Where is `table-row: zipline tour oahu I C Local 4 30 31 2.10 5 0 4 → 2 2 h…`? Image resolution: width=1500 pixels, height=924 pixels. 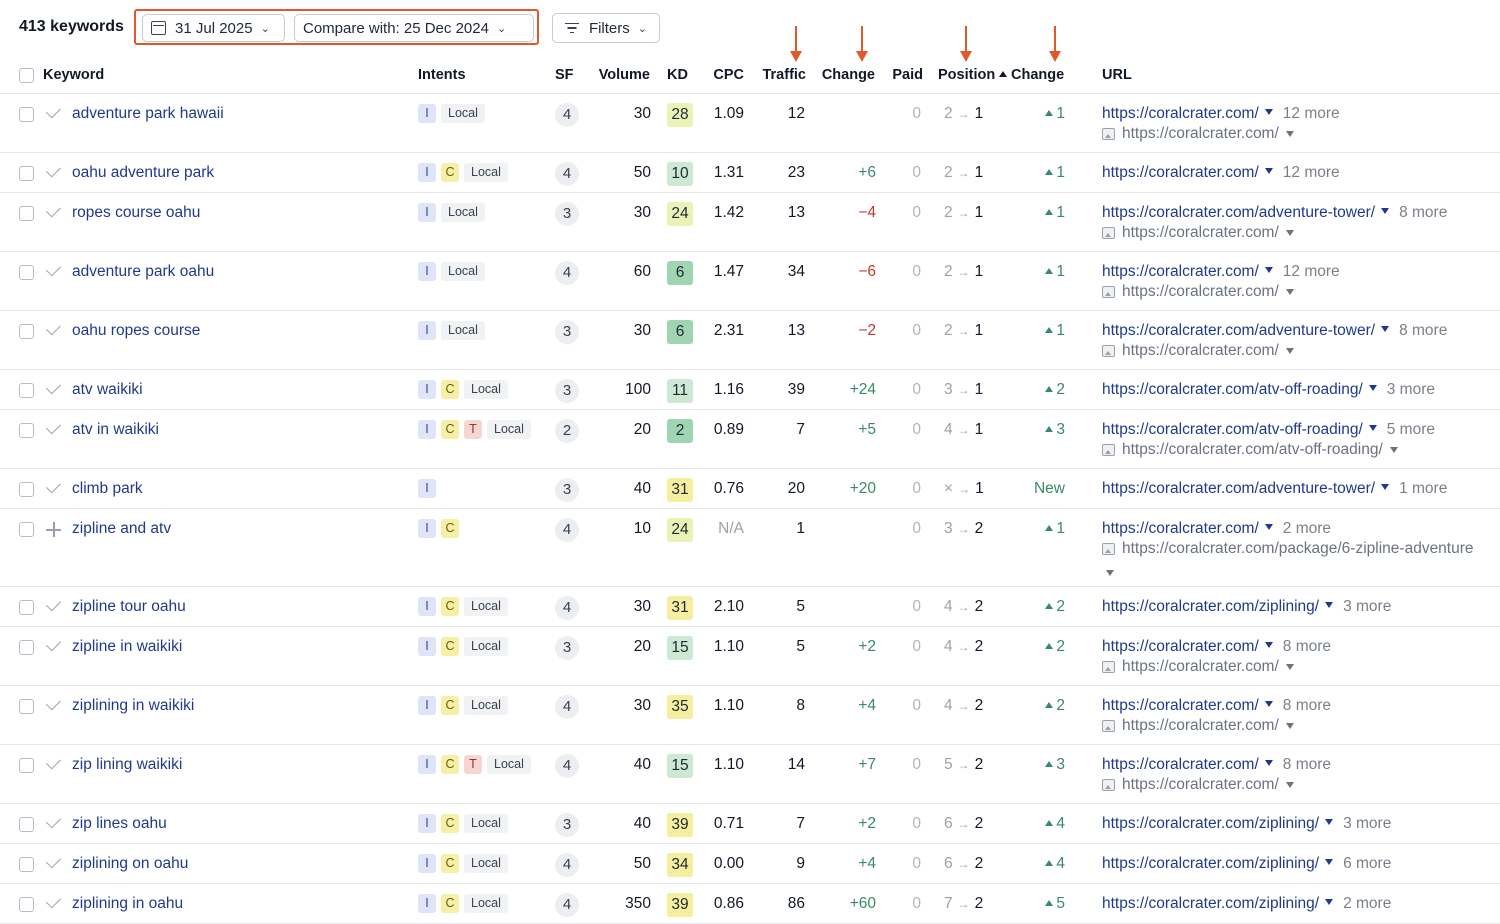
table-row: zipline tour oahu I C Local 4 30 31 2.10 5 0 4 → 2 2 h… is located at coordinates (750, 607).